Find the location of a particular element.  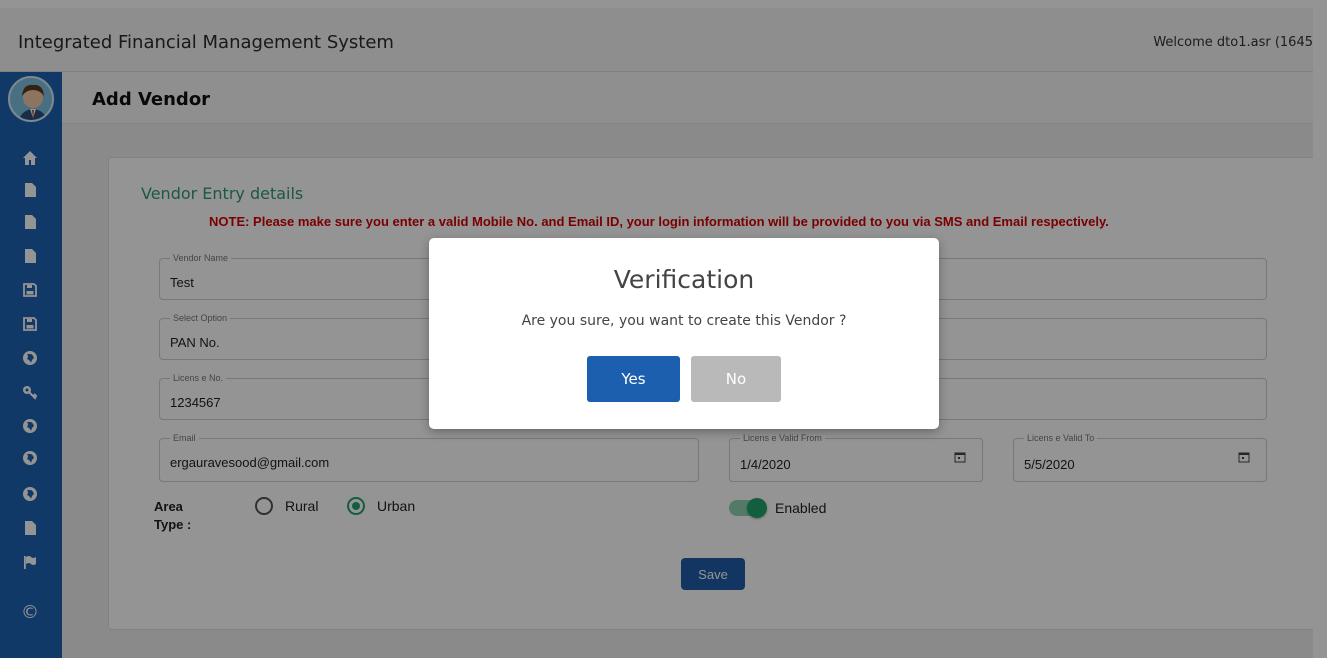

yes-button: Yes is located at coordinates (633, 379).